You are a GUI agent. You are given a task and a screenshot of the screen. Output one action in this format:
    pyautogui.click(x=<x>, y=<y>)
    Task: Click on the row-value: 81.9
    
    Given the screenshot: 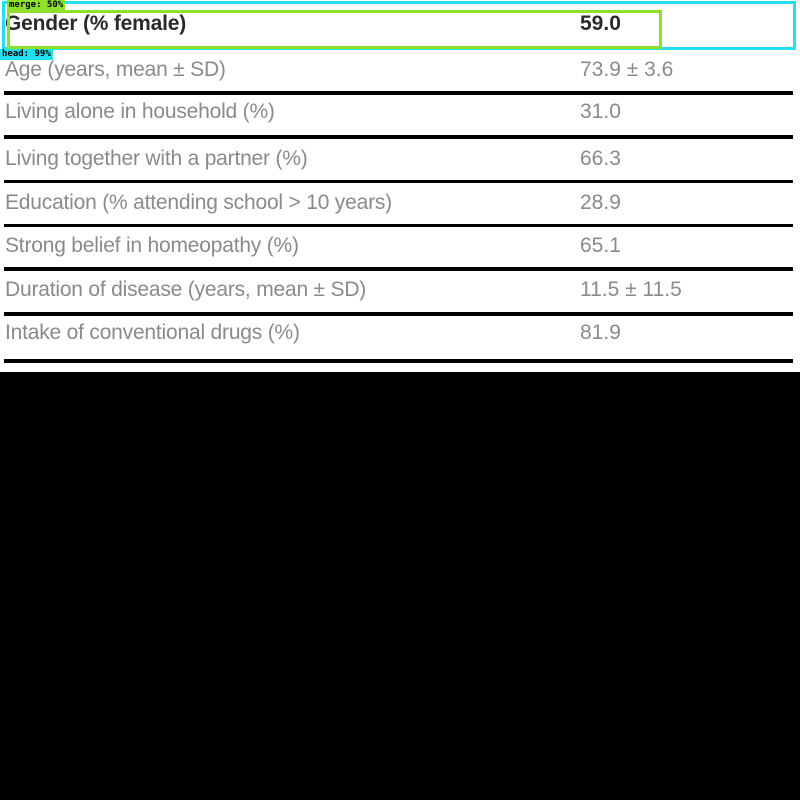 What is the action you would take?
    pyautogui.click(x=600, y=332)
    